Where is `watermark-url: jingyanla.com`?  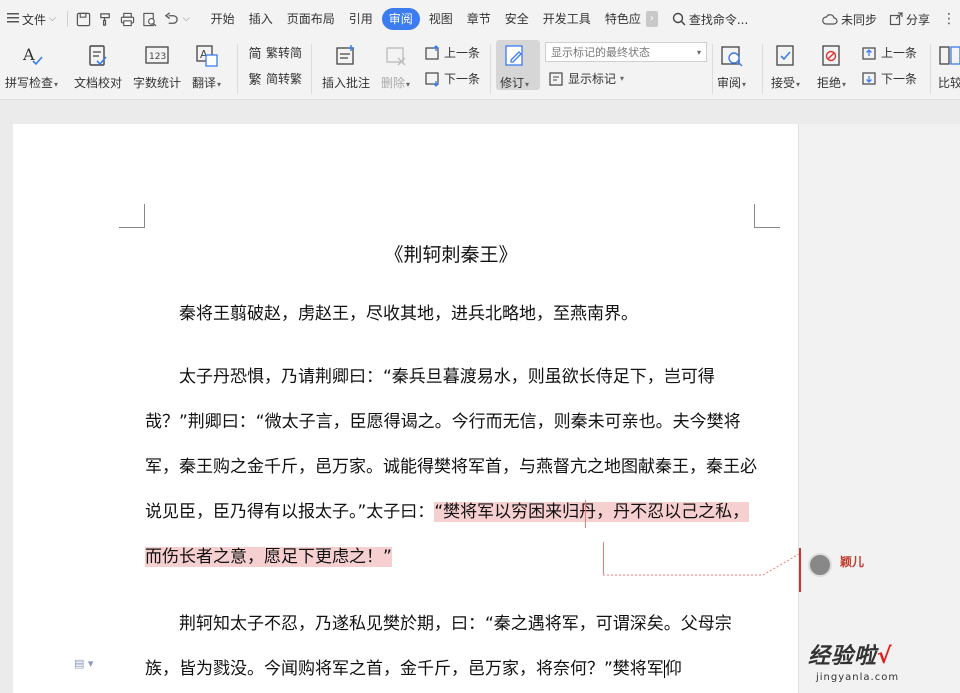
watermark-url: jingyanla.com is located at coordinates (858, 677).